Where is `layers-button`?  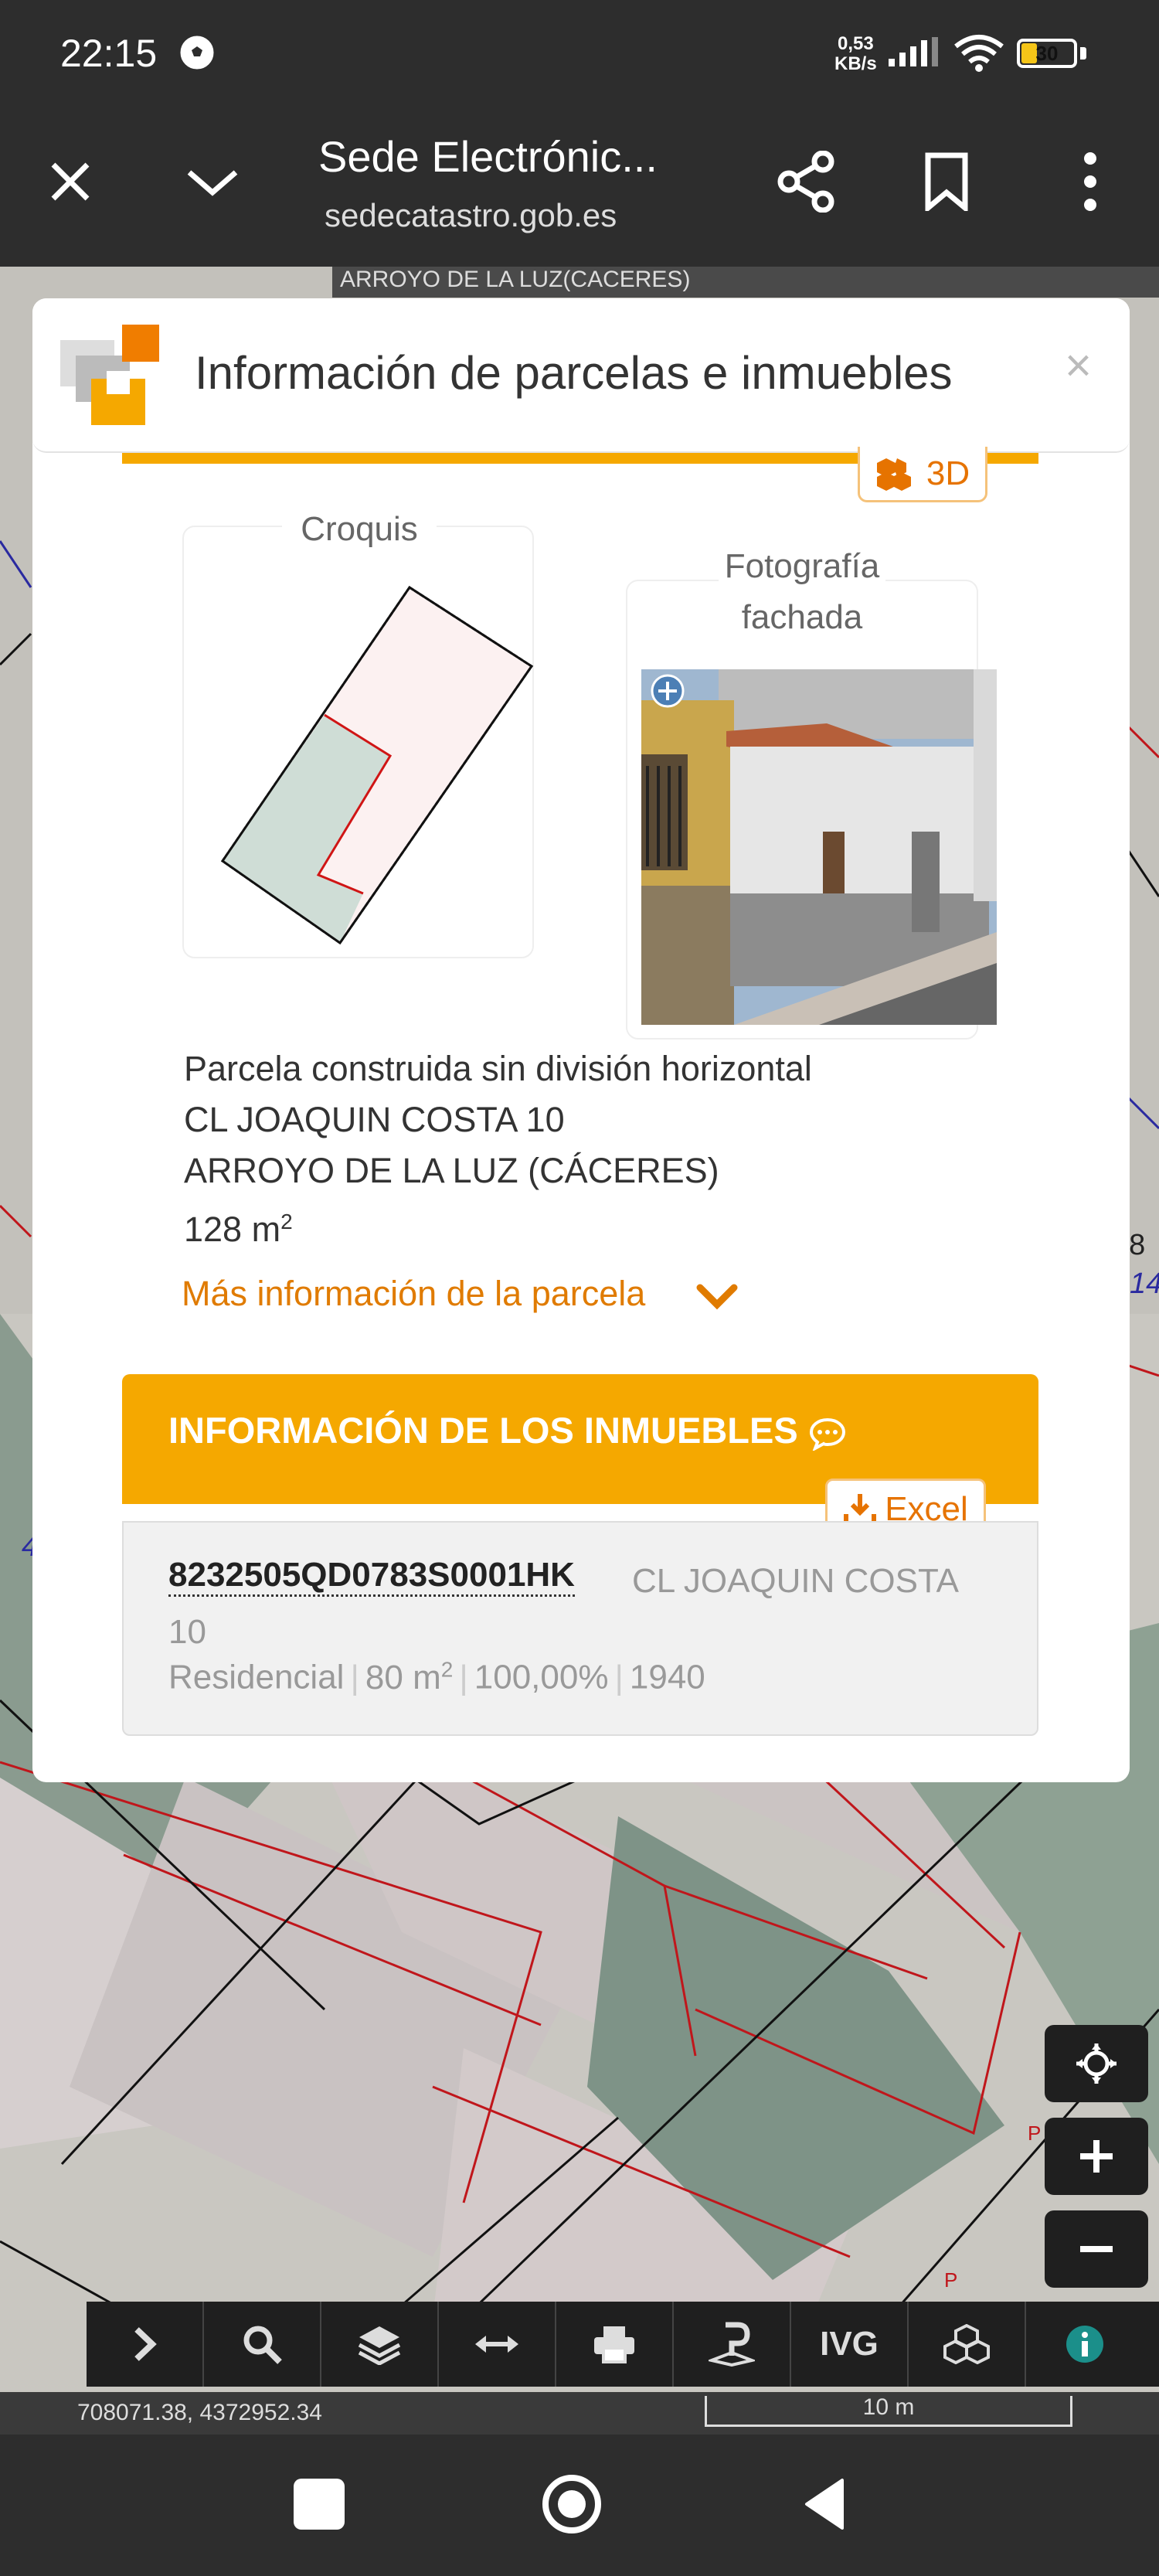
layers-button is located at coordinates (380, 2344).